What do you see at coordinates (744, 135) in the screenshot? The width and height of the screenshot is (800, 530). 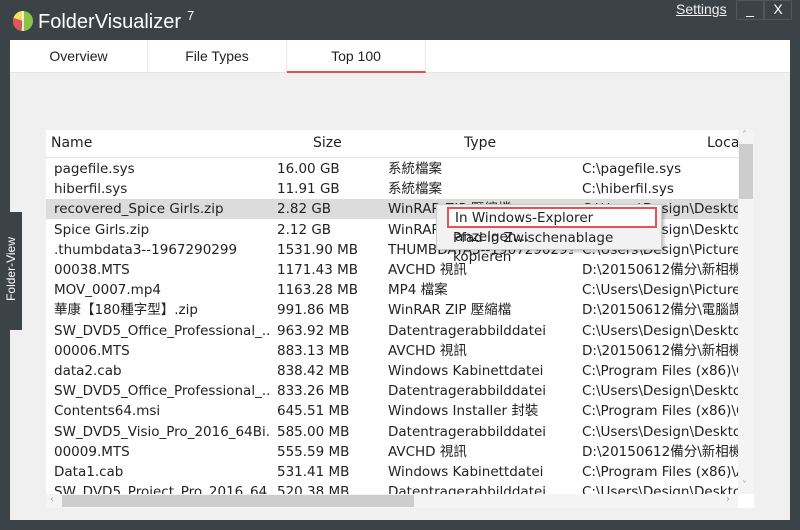 I see `scroll-up-icon: ˄` at bounding box center [744, 135].